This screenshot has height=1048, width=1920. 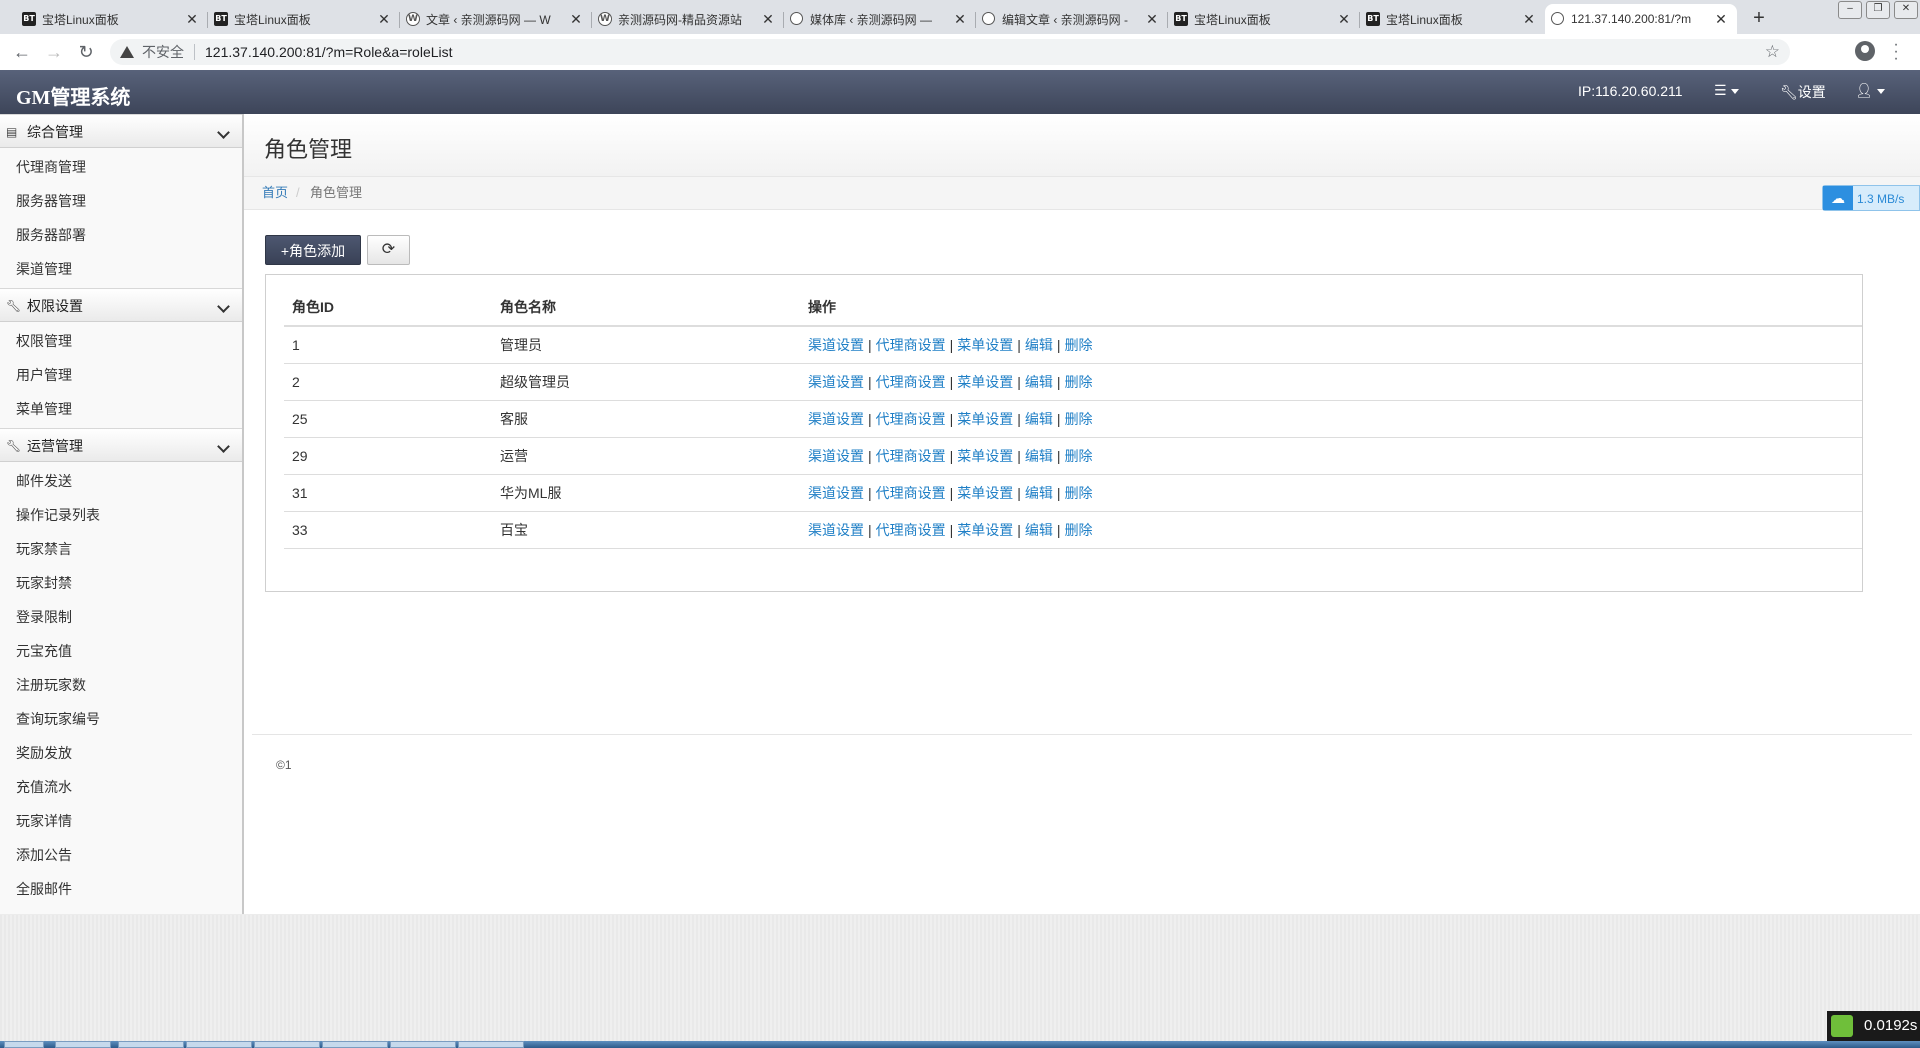 I want to click on browser-tab: W 文章 ‹ 亲测源码网 — W ✕, so click(x=496, y=19).